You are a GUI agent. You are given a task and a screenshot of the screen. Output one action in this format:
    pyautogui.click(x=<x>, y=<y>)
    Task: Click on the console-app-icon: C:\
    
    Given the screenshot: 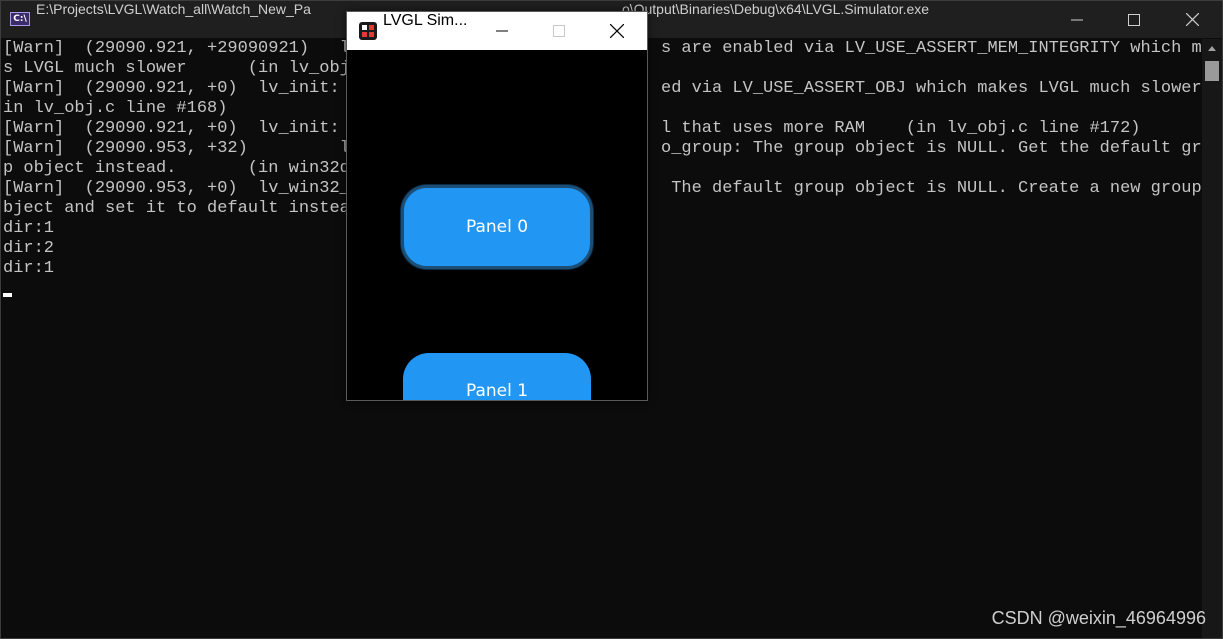 What is the action you would take?
    pyautogui.click(x=20, y=19)
    